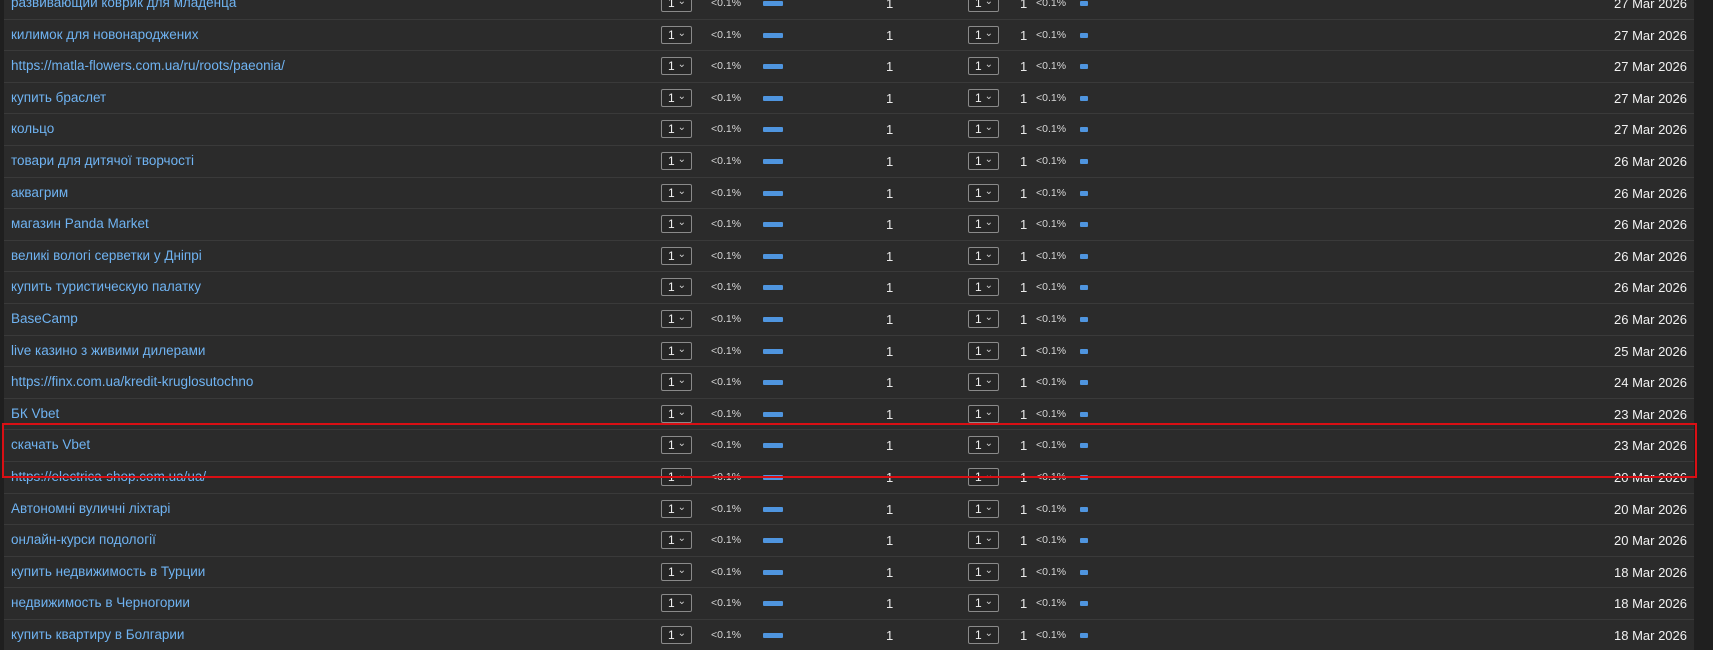 This screenshot has height=650, width=1713. Describe the element at coordinates (32, 128) in the screenshot. I see `keyword-link: кольцо` at that location.